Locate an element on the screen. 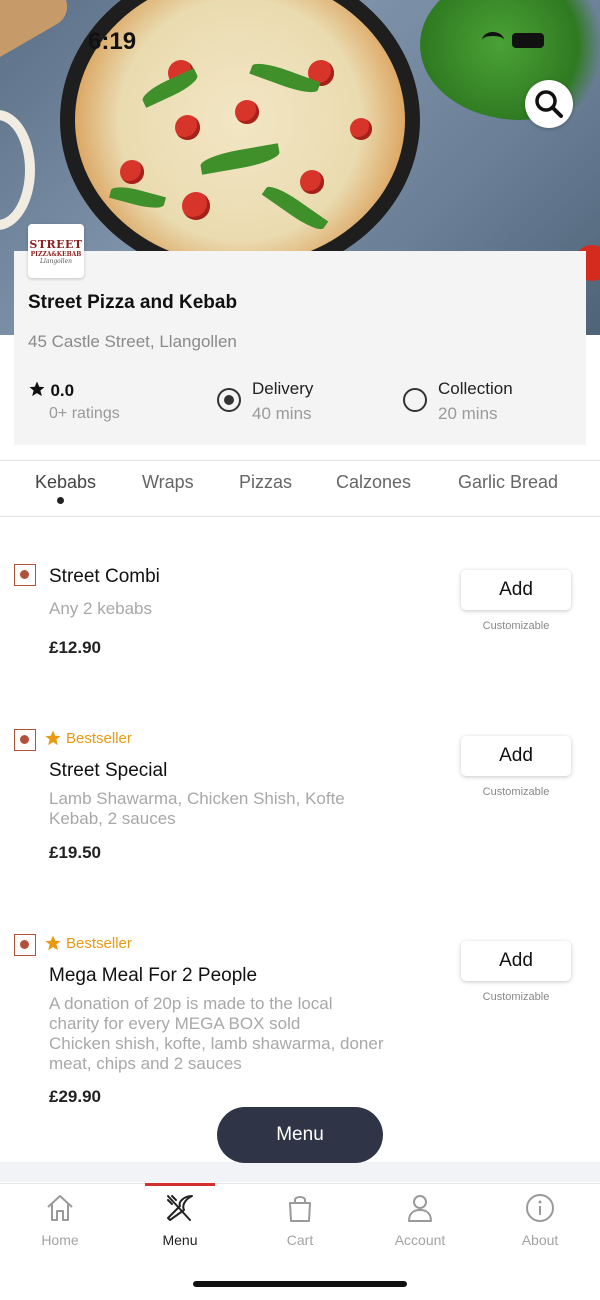 This screenshot has height=1300, width=600. item-name: Street Special is located at coordinates (108, 770).